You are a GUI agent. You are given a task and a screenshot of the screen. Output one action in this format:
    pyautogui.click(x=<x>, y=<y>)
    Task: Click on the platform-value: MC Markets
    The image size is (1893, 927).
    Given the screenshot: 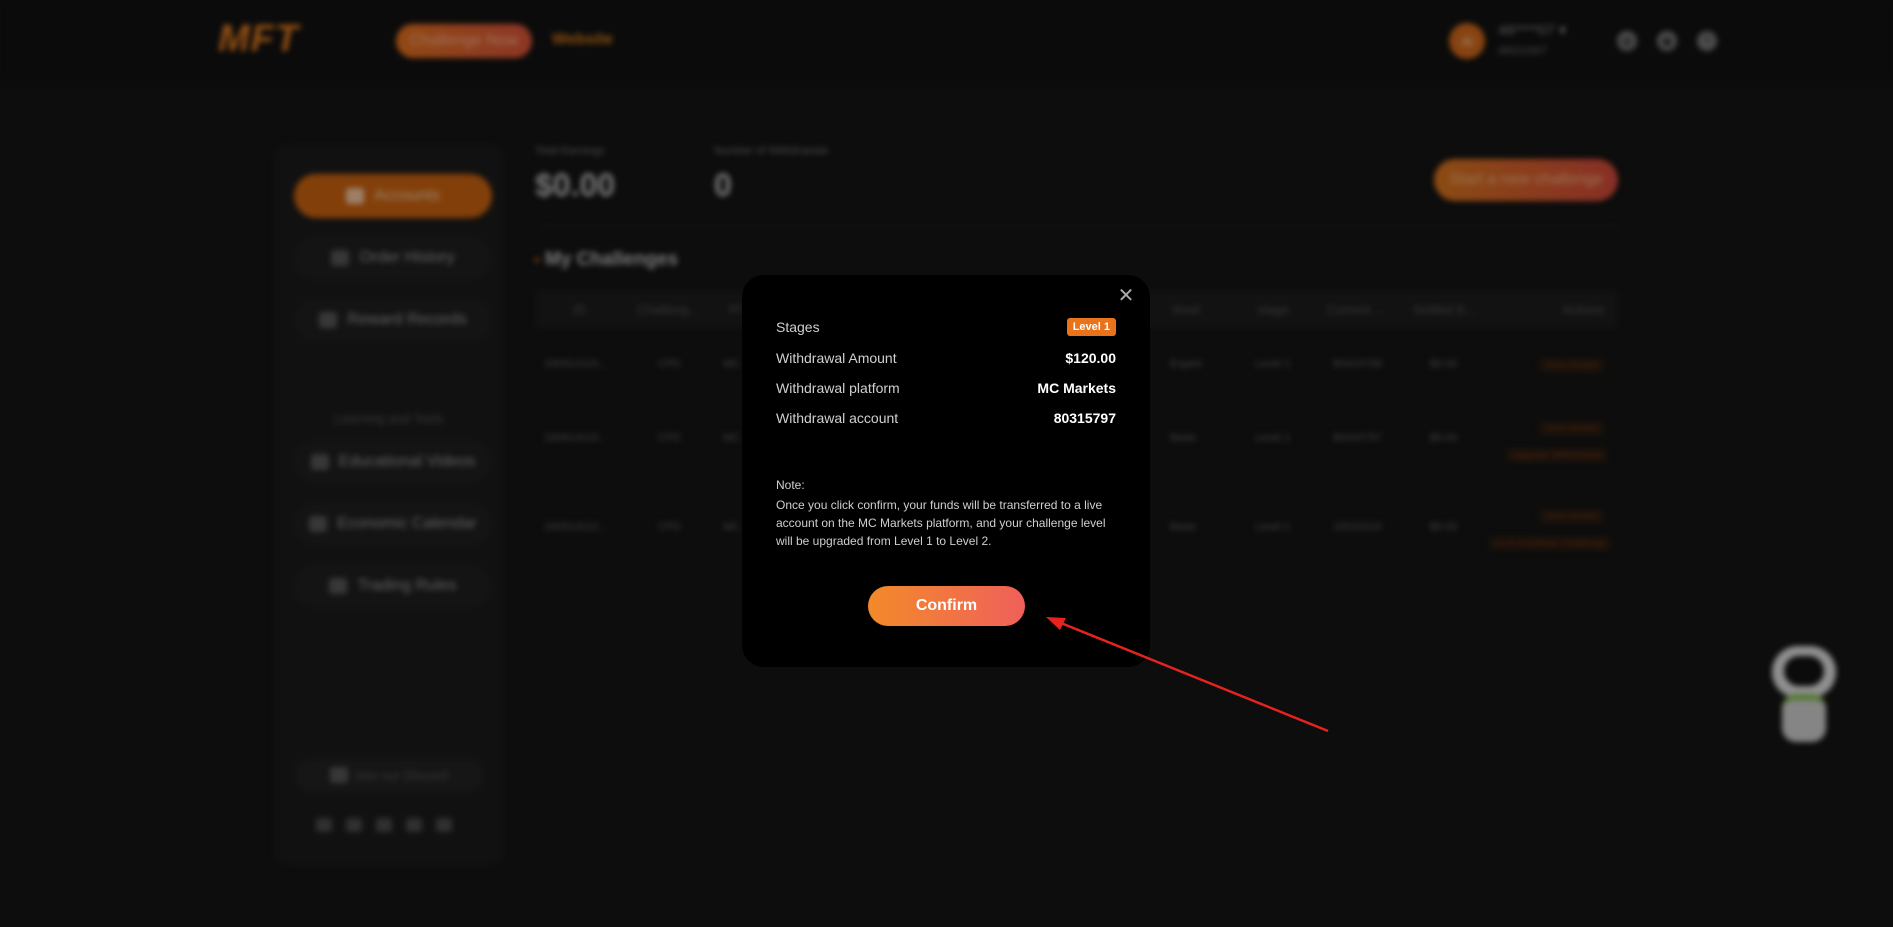 What is the action you would take?
    pyautogui.click(x=1076, y=388)
    